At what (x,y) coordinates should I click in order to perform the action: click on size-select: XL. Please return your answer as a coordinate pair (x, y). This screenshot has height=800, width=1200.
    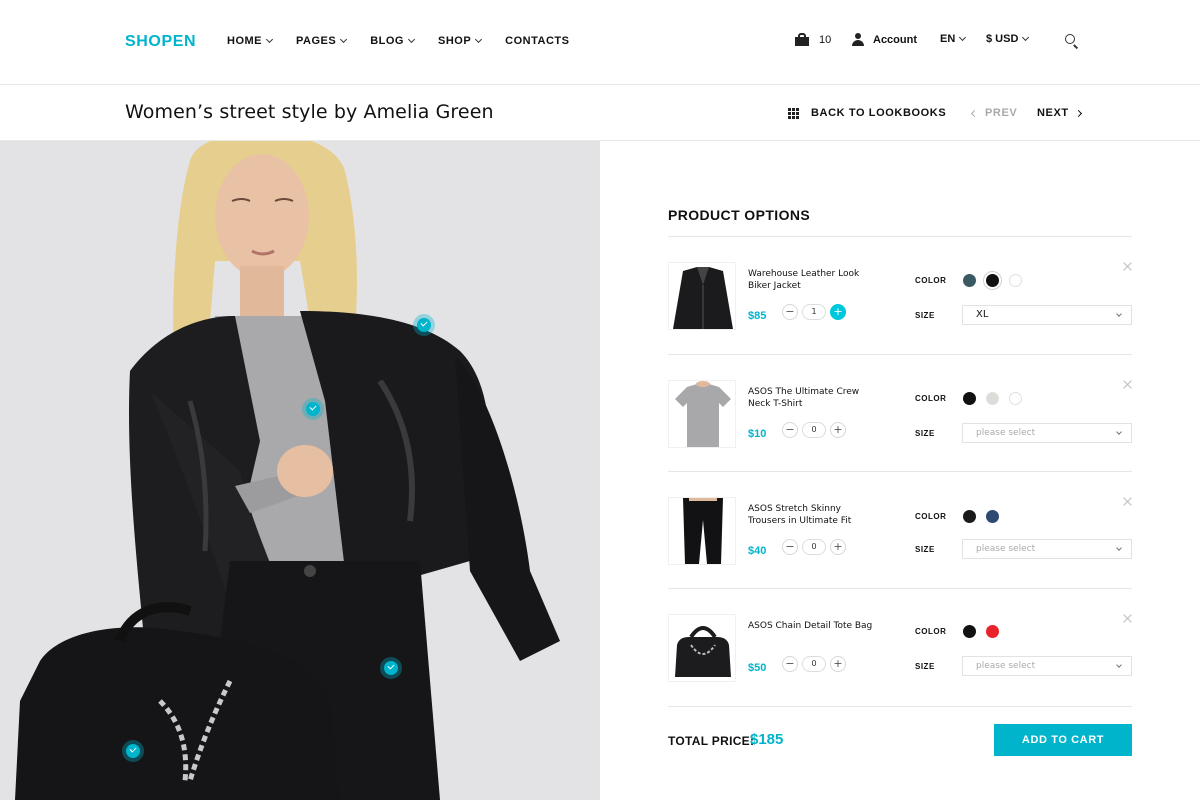
    Looking at the image, I should click on (1047, 315).